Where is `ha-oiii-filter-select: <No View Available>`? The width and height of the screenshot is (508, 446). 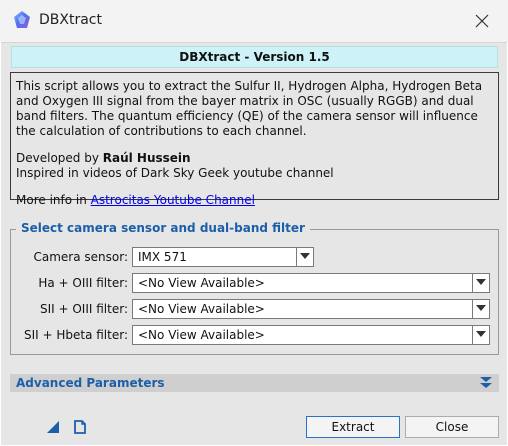 ha-oiii-filter-select: <No View Available> is located at coordinates (311, 283).